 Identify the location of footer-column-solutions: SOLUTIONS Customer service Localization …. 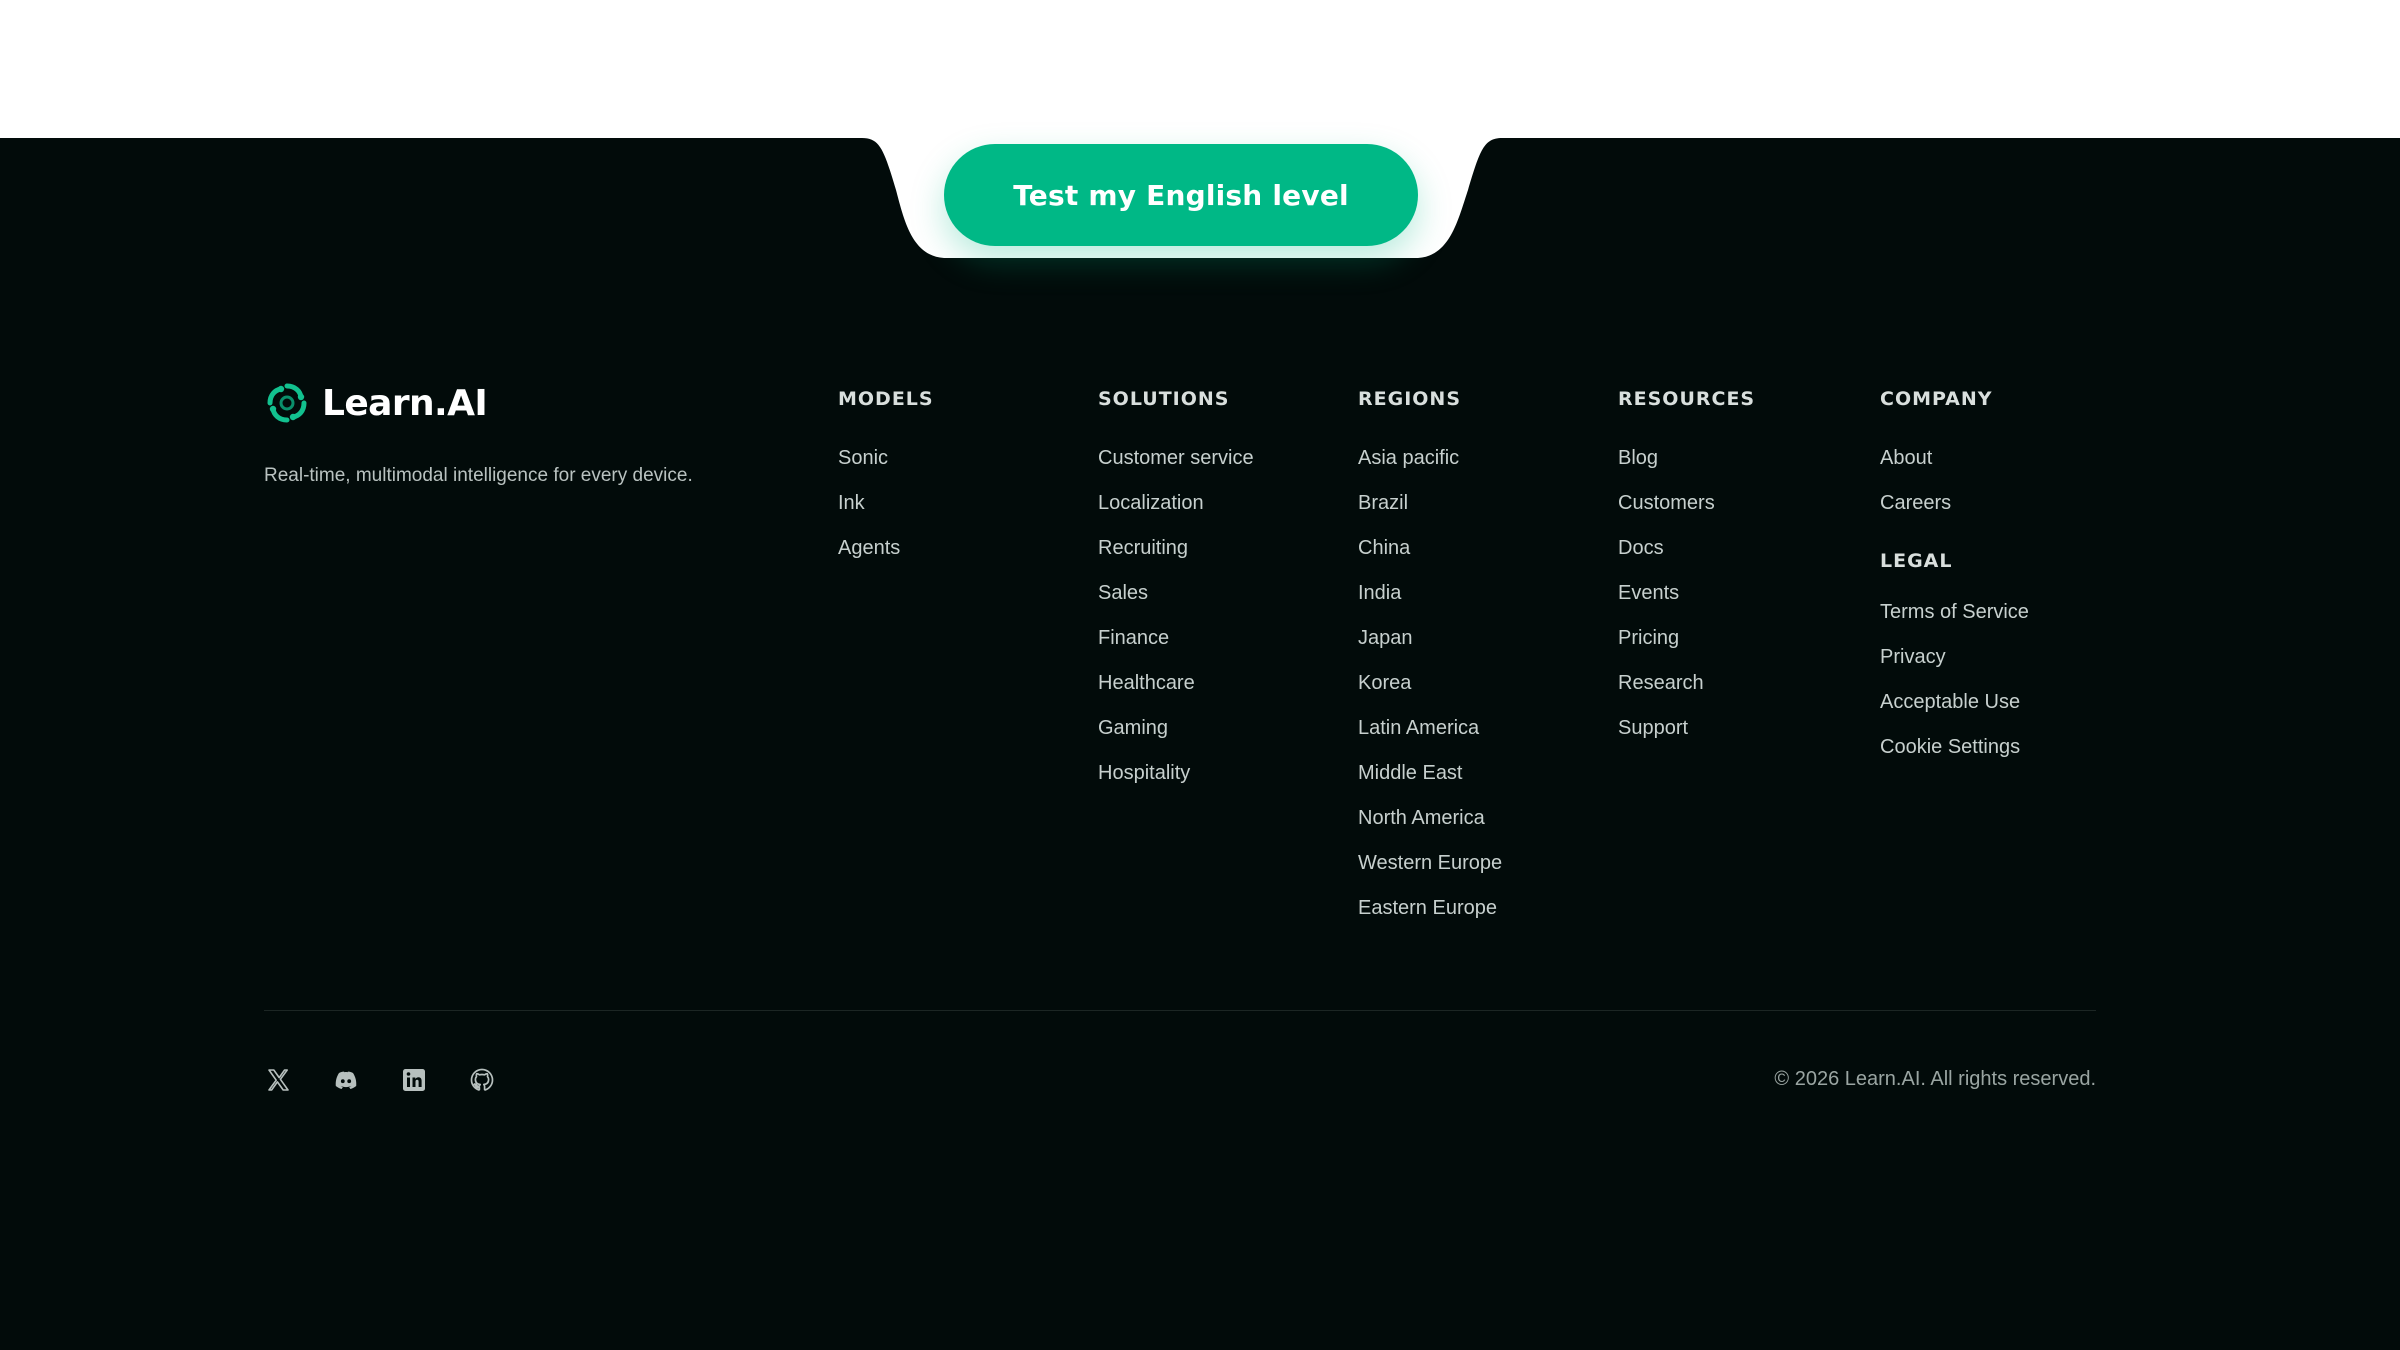
(1176, 590).